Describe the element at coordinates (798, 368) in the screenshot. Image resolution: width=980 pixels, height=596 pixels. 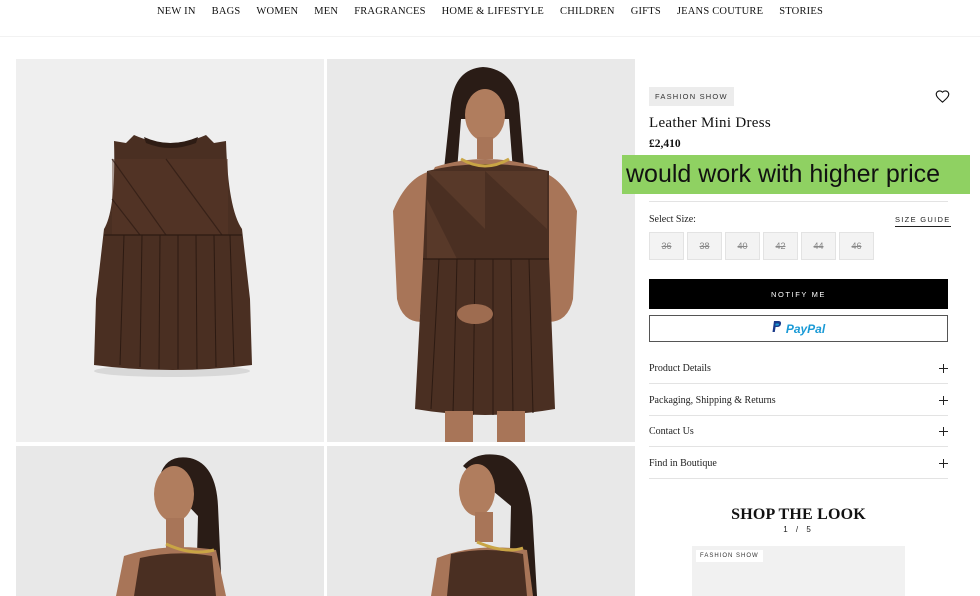
I see `accordion-product-details: Product Details` at that location.